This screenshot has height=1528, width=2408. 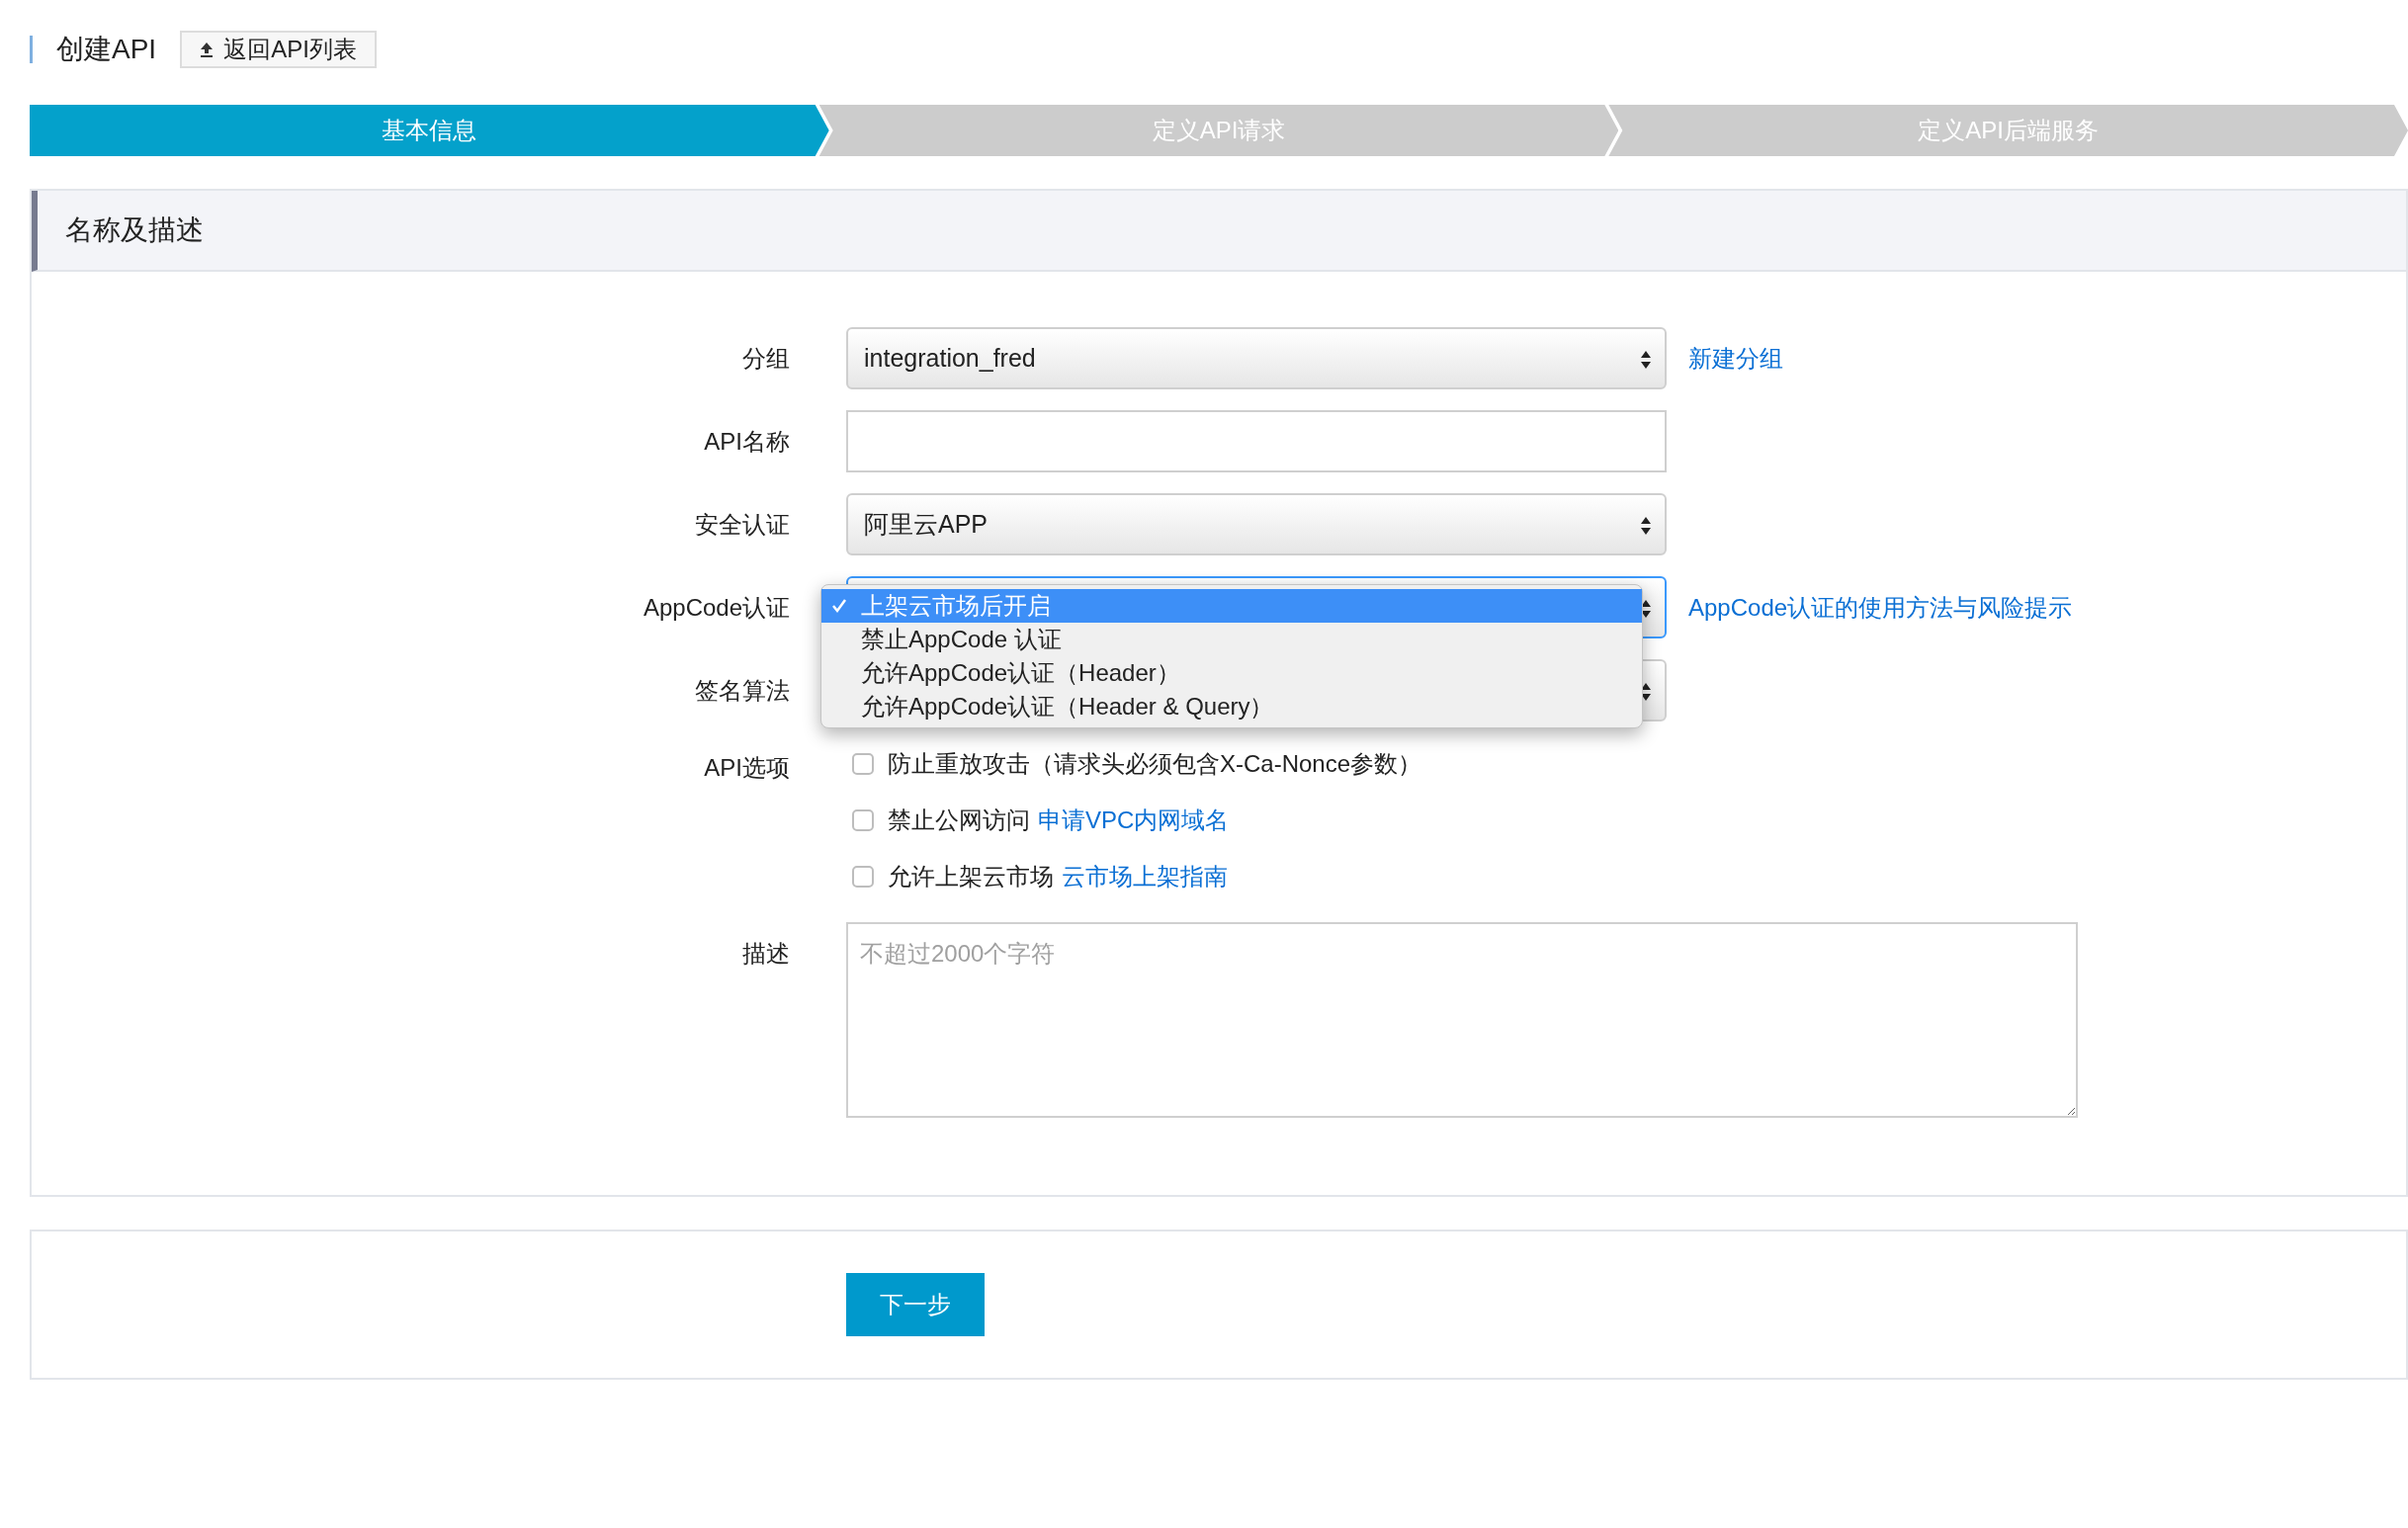 What do you see at coordinates (278, 49) in the screenshot?
I see `back-button: 返回API列表` at bounding box center [278, 49].